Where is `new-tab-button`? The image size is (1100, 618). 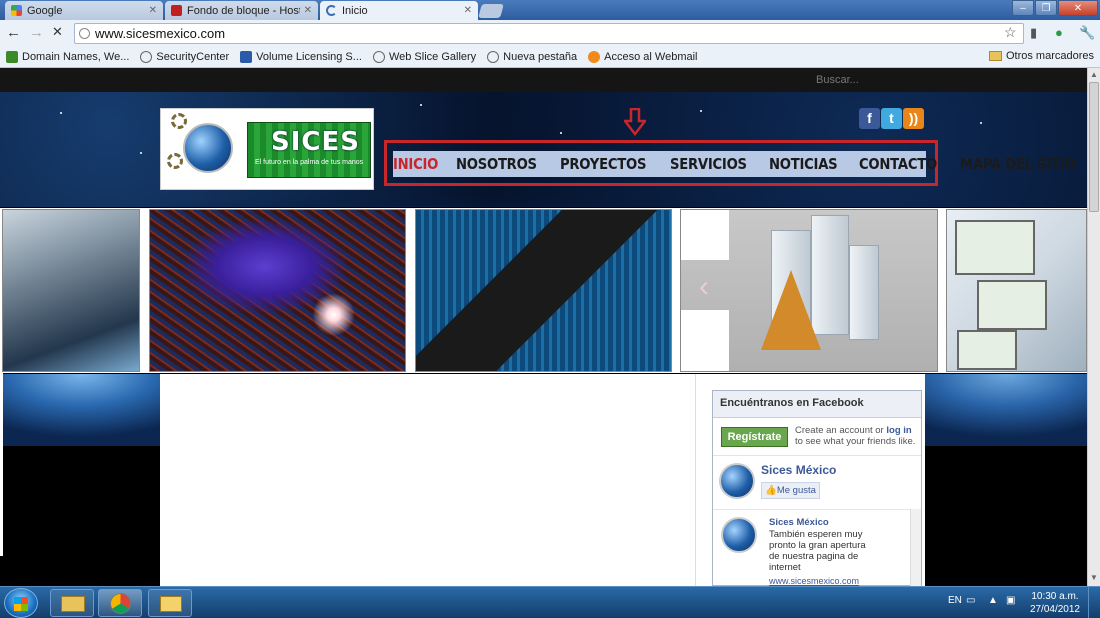
new-tab-button is located at coordinates (491, 11).